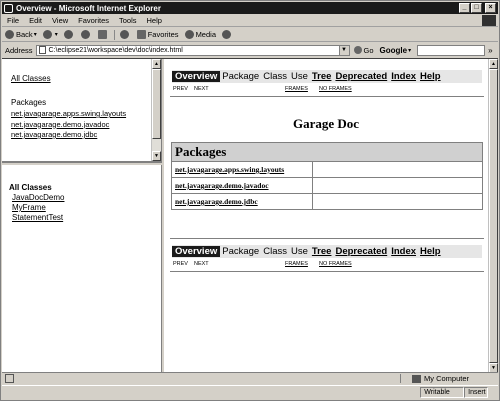  I want to click on close-button: ×, so click(490, 8).